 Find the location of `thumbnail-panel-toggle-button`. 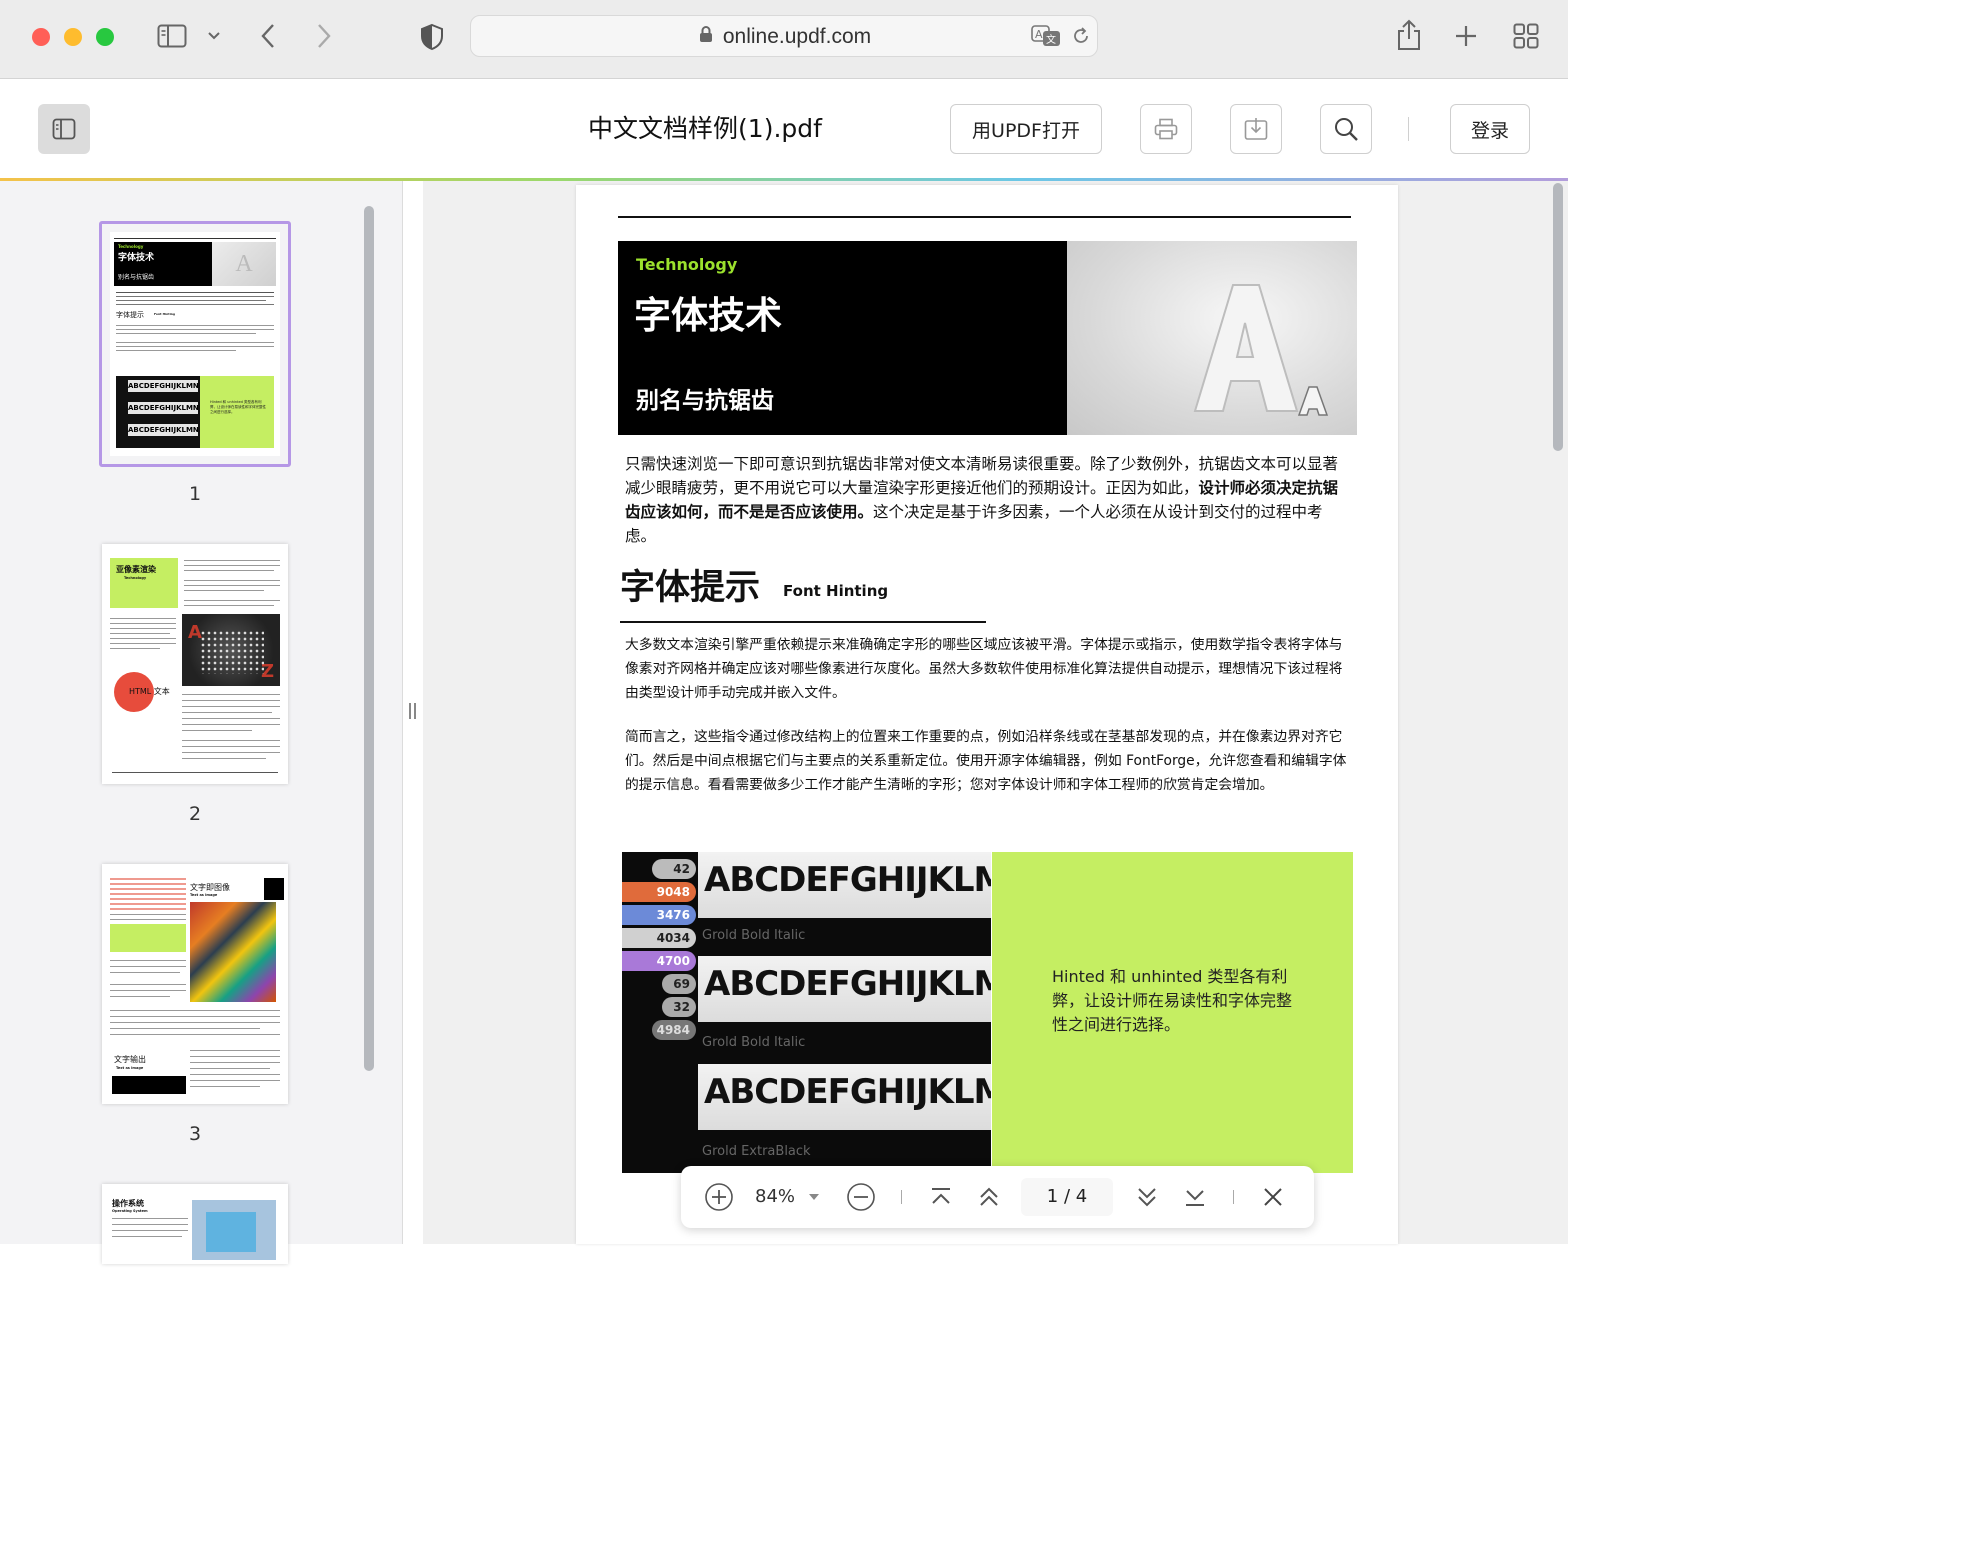

thumbnail-panel-toggle-button is located at coordinates (64, 129).